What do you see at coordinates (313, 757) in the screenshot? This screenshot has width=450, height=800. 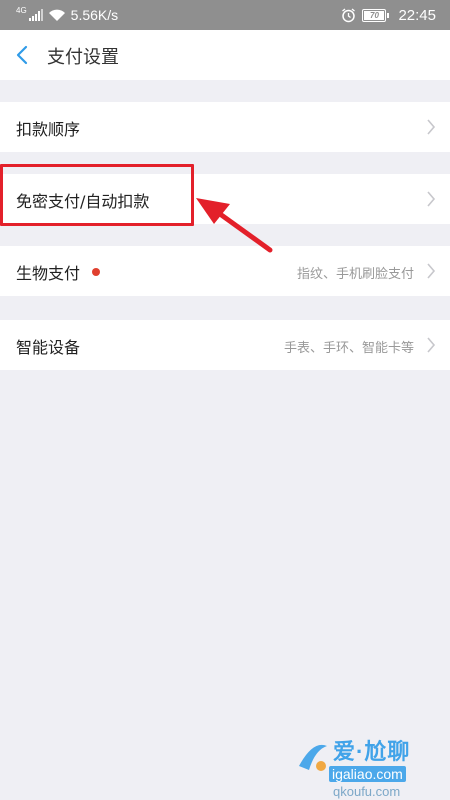 I see `watermark-logo-icon` at bounding box center [313, 757].